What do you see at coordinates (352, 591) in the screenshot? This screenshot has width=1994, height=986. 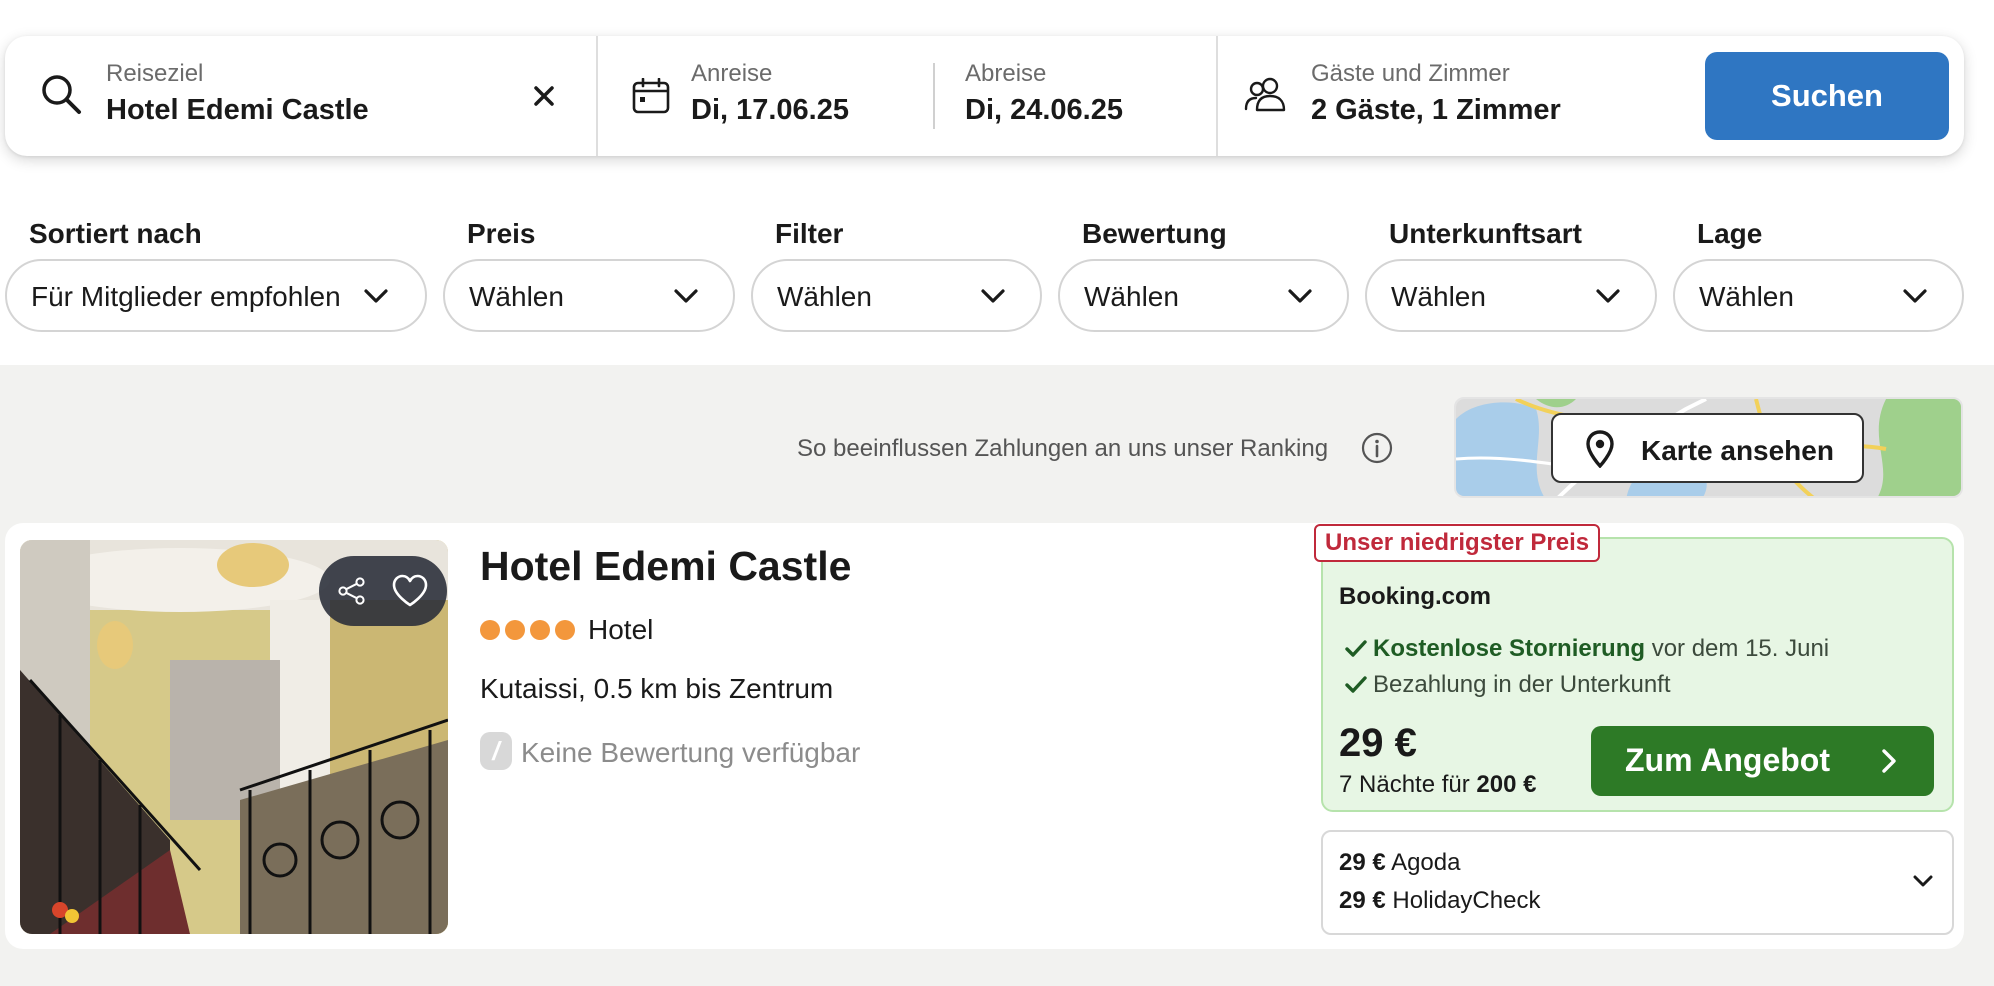 I see `share-icon` at bounding box center [352, 591].